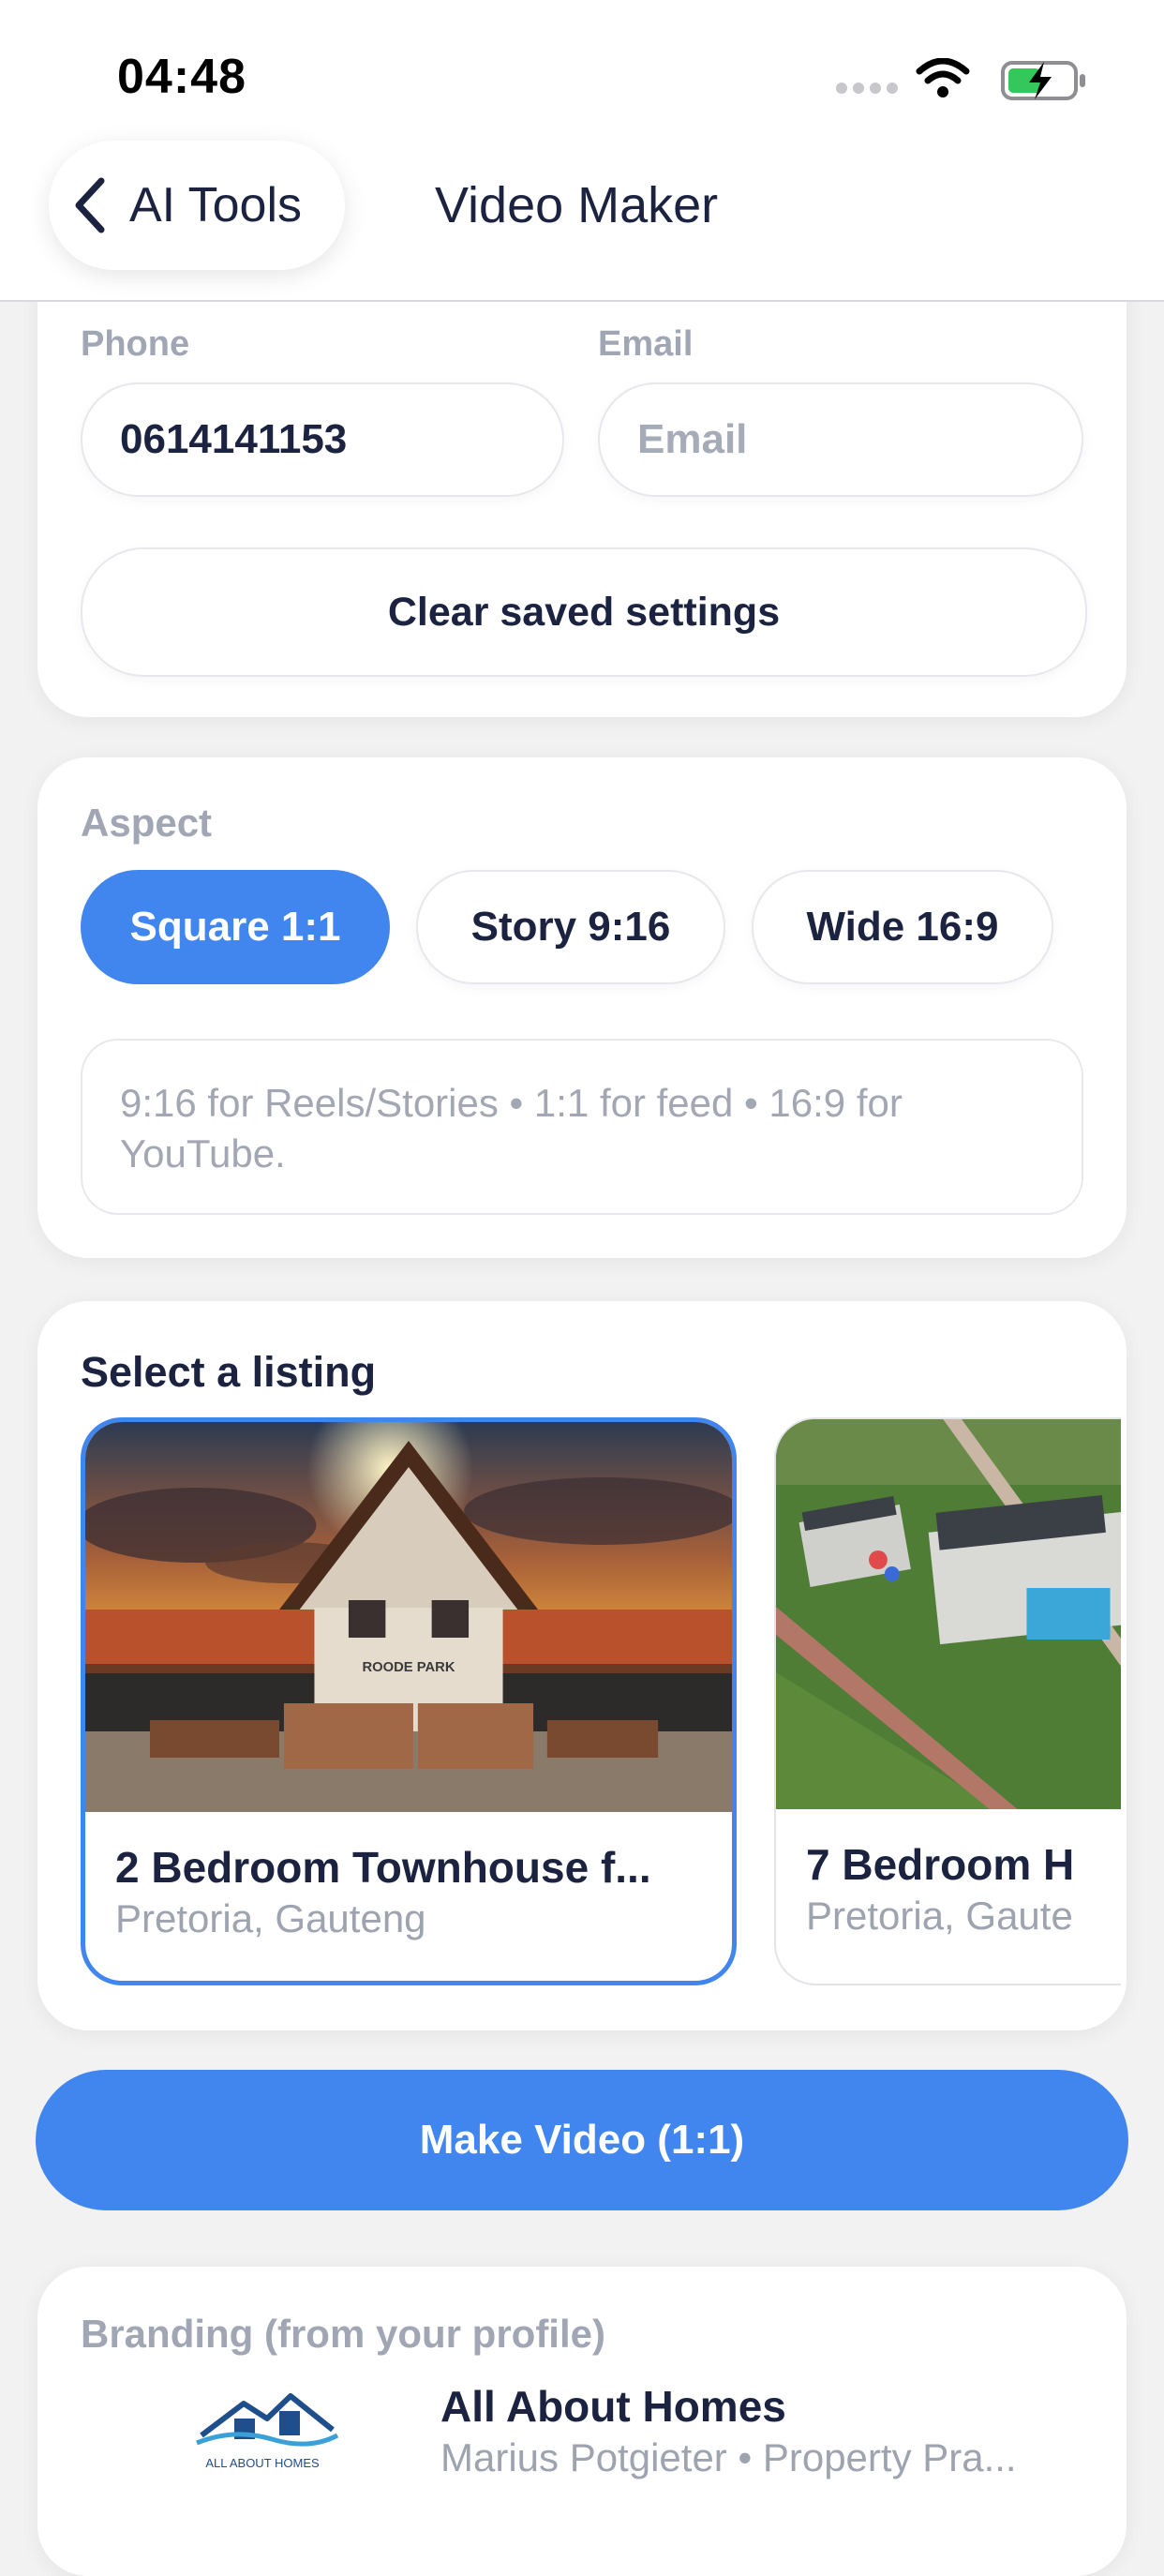 This screenshot has height=2576, width=1164. I want to click on aspect-wide-button: Wide 16:9, so click(902, 927).